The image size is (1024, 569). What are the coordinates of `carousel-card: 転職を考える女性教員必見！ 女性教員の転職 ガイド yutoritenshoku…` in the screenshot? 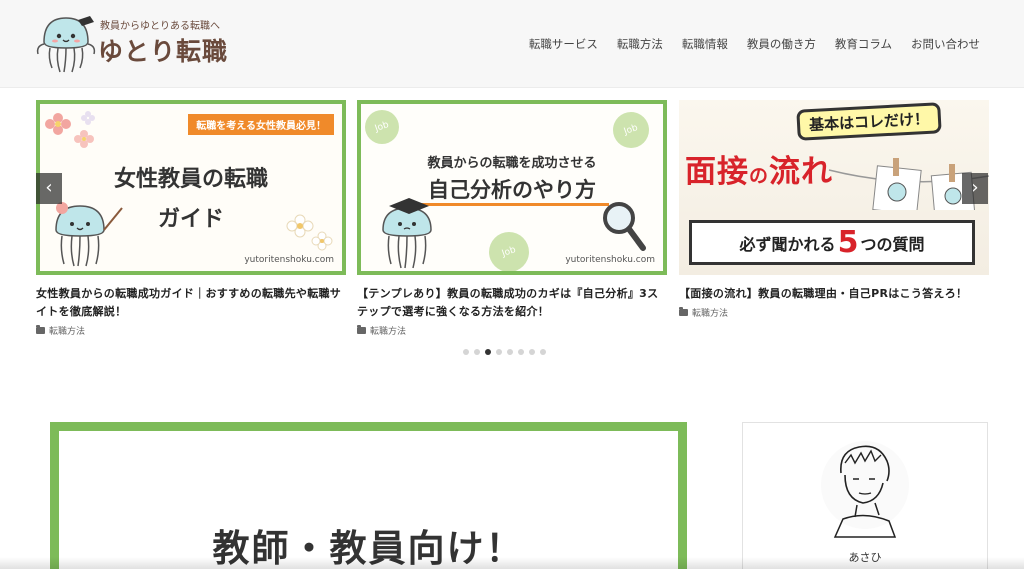 It's located at (191, 218).